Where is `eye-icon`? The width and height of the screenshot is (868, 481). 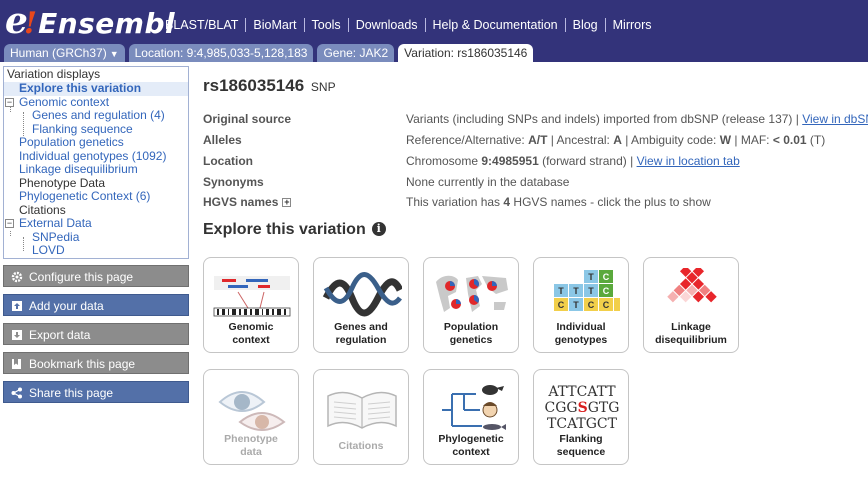
eye-icon is located at coordinates (252, 411).